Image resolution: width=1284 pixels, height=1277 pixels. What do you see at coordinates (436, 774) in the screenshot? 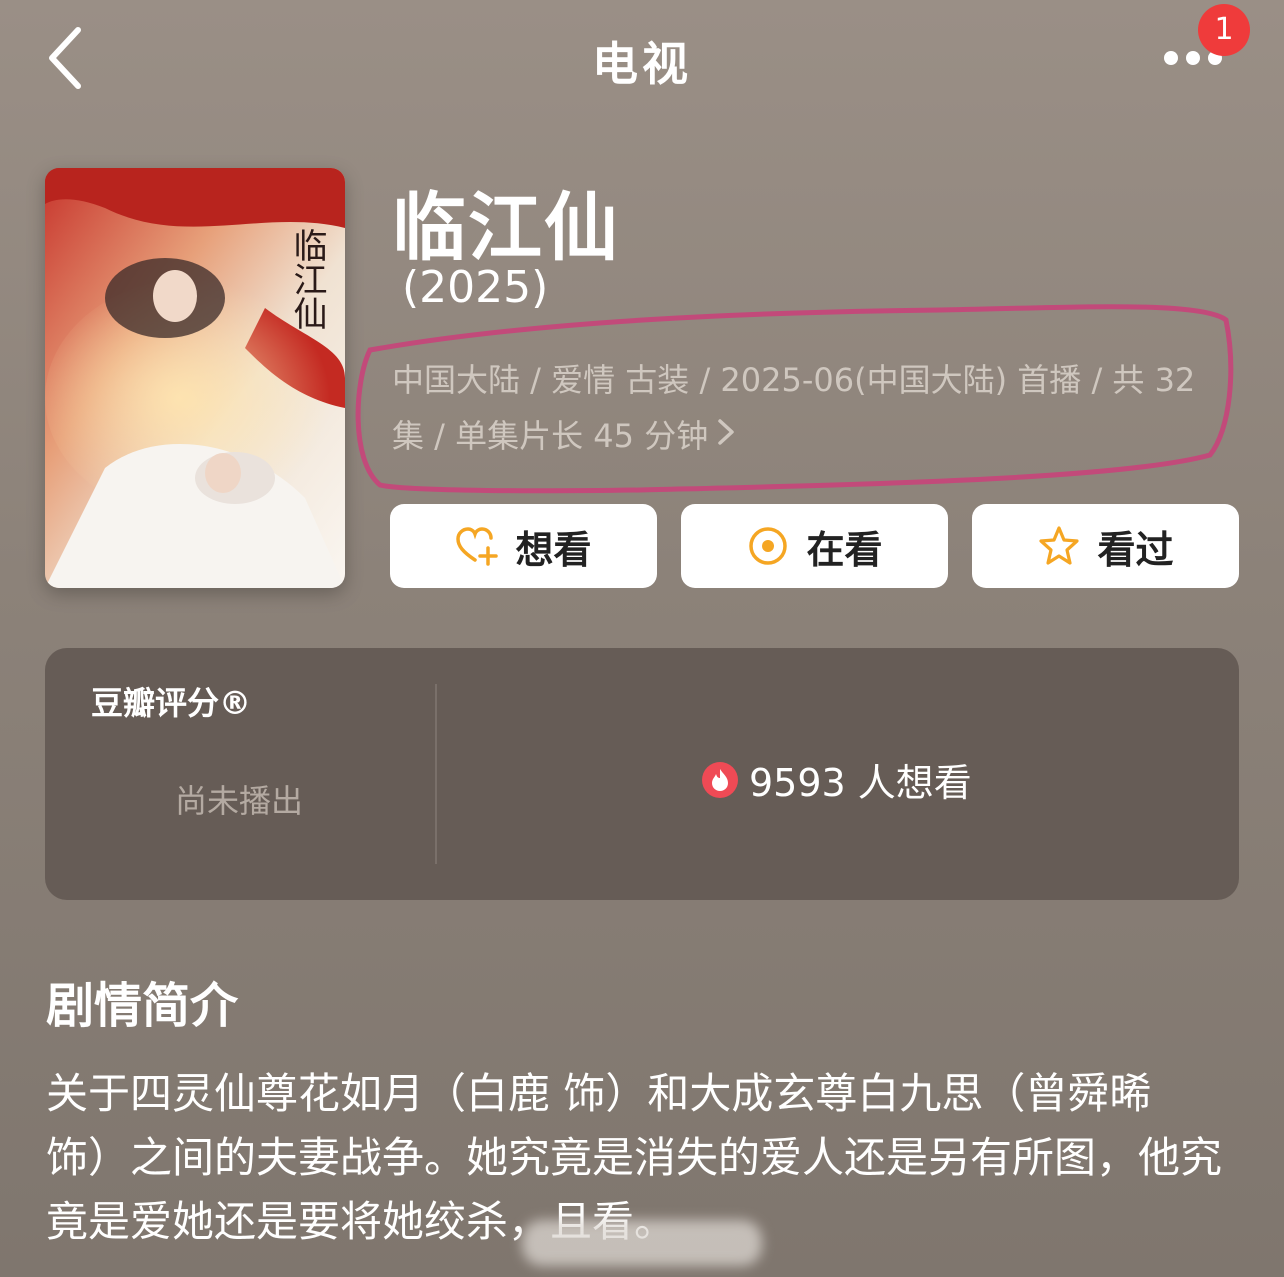
I see `divider` at bounding box center [436, 774].